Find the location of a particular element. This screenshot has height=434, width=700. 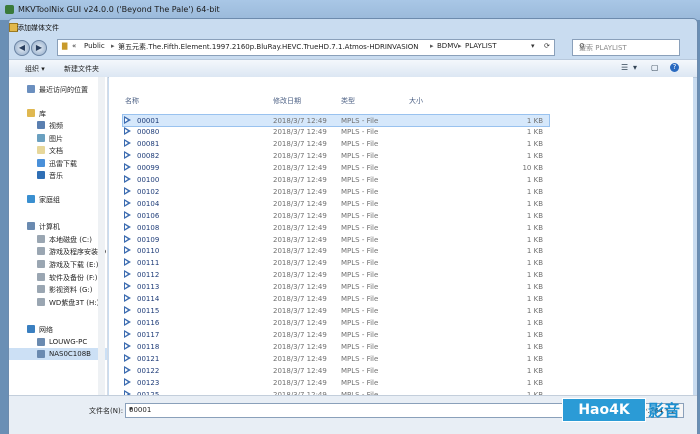

sidebar-scrollbar is located at coordinates (101, 236).